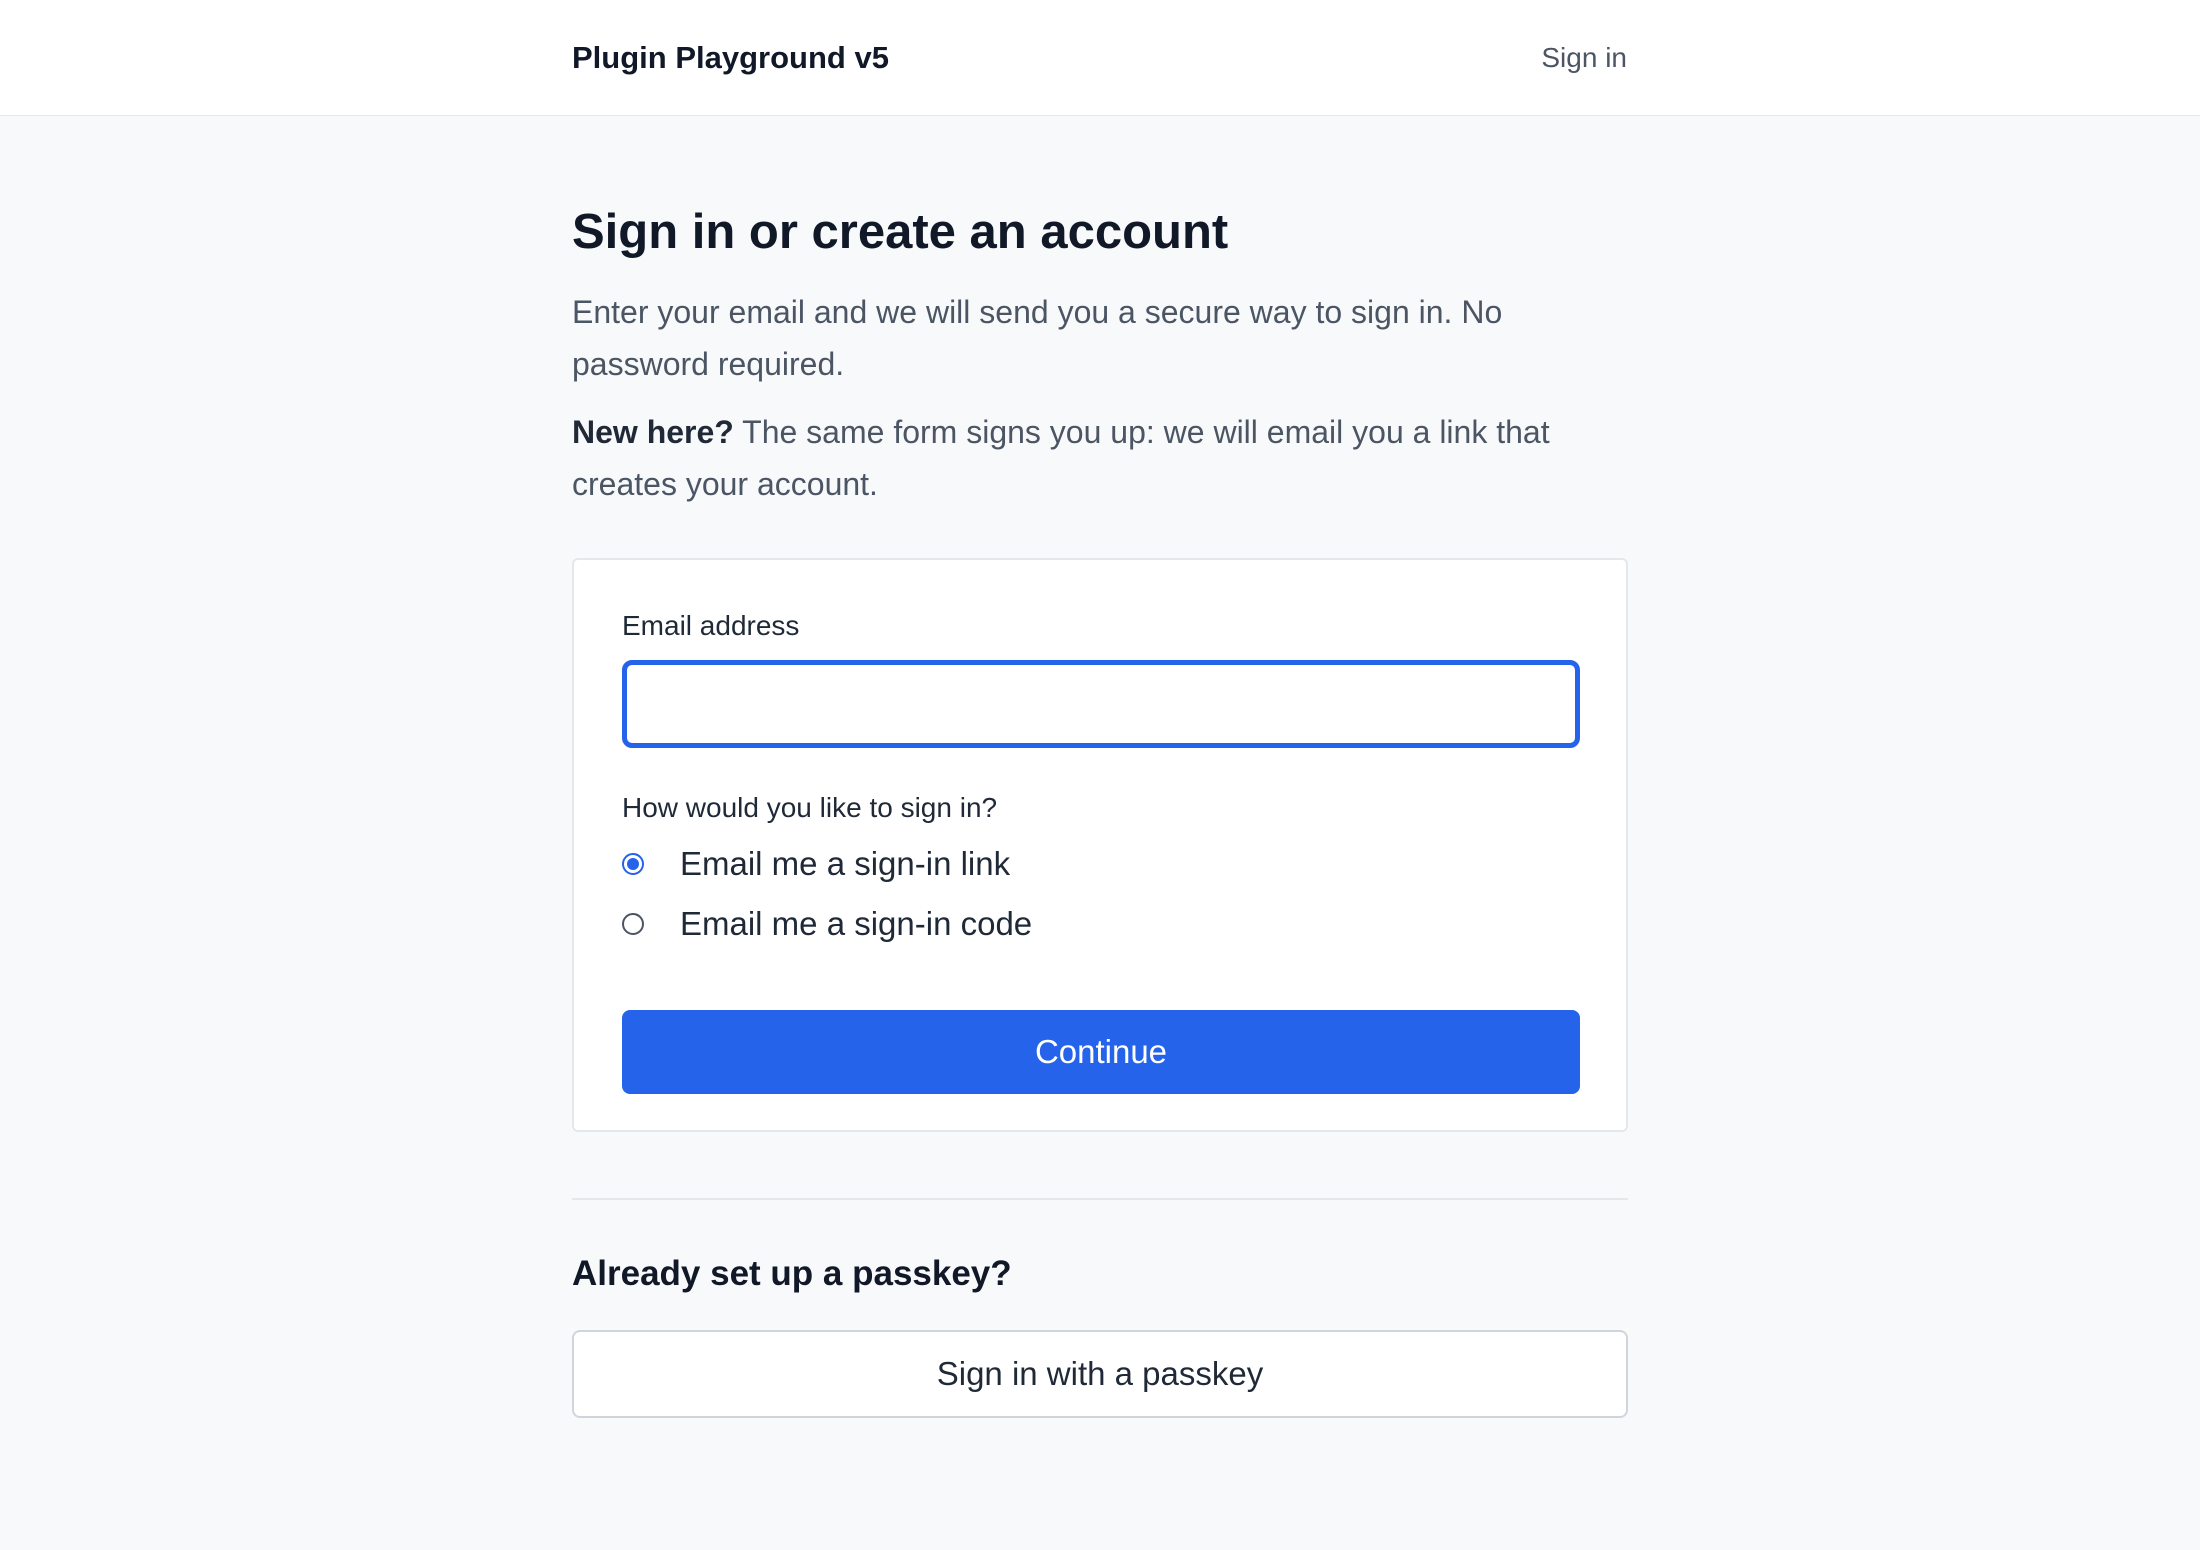  Describe the element at coordinates (633, 924) in the screenshot. I see `radio-sign-in-code` at that location.